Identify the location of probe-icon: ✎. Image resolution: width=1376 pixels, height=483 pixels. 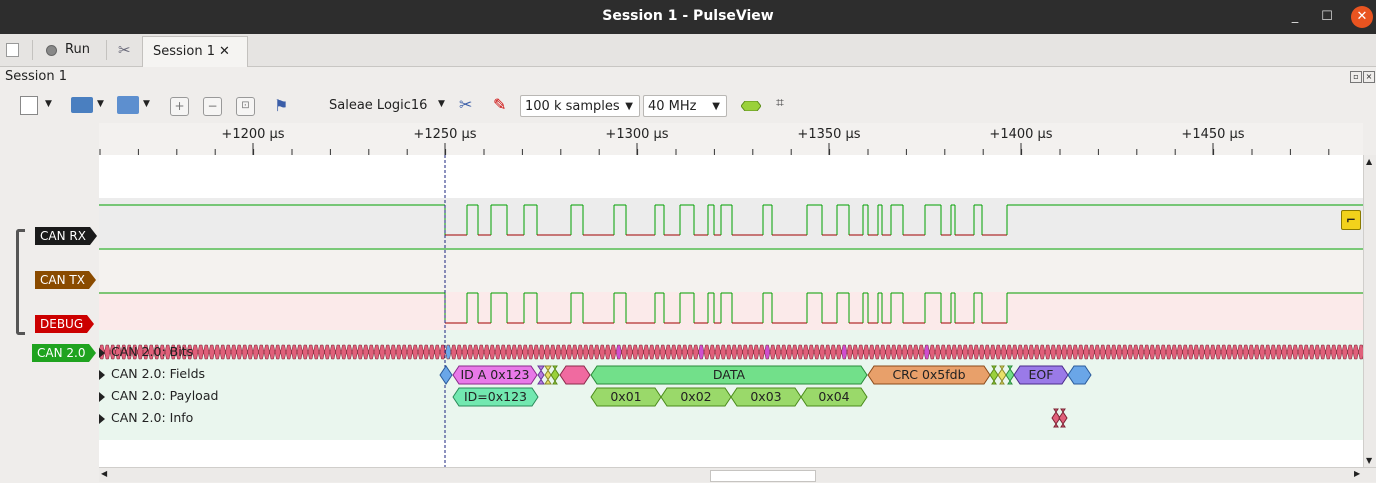
(504, 106).